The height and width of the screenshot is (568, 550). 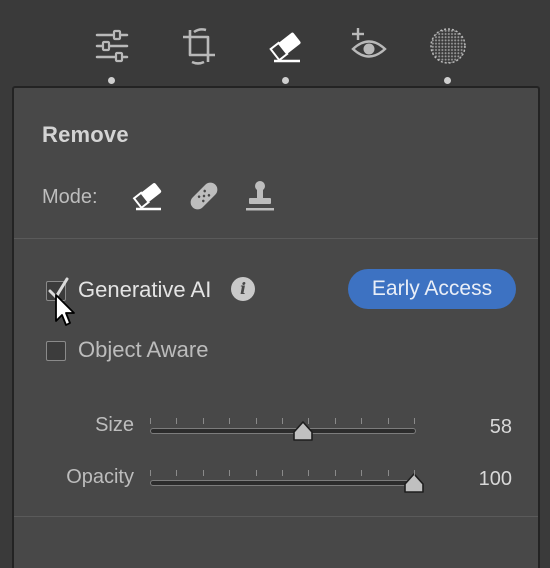 What do you see at coordinates (114, 425) in the screenshot?
I see `size-label: Size` at bounding box center [114, 425].